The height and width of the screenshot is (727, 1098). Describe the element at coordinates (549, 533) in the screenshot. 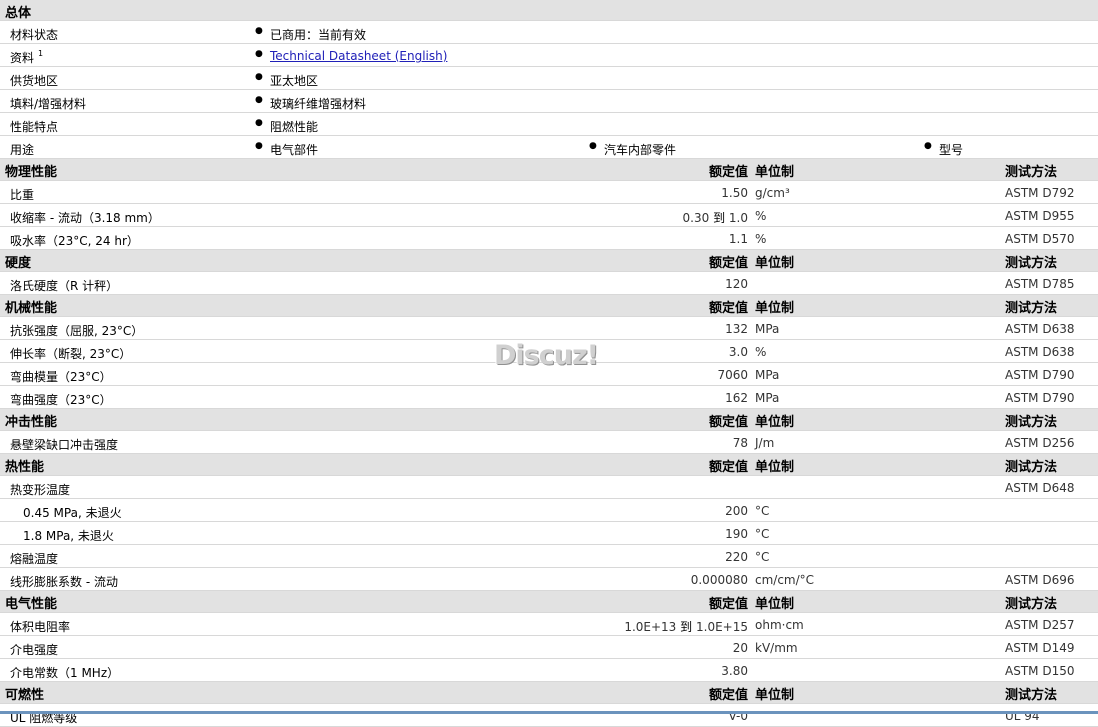

I see `property-row: 1.8 MPa, 未退火 190 °C` at that location.